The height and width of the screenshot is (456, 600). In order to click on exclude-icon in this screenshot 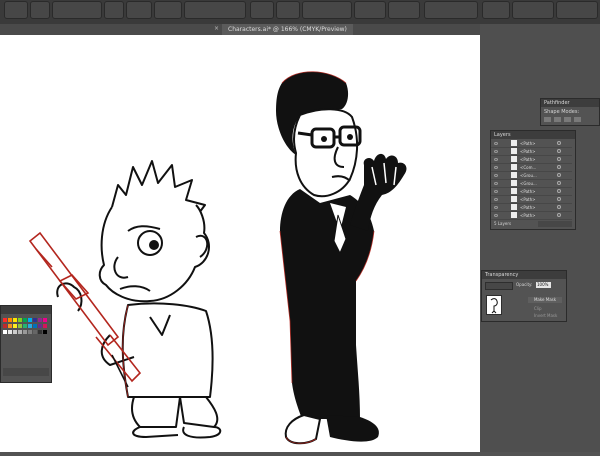, I will do `click(577, 119)`.